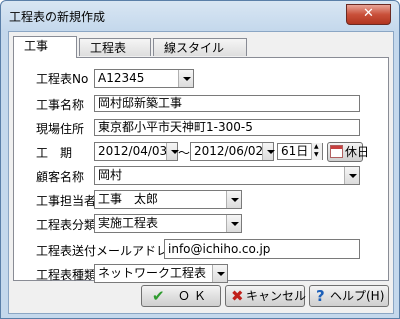 Image resolution: width=400 pixels, height=319 pixels. Describe the element at coordinates (357, 296) in the screenshot. I see `help-button-label: ヘルプ(H)` at that location.